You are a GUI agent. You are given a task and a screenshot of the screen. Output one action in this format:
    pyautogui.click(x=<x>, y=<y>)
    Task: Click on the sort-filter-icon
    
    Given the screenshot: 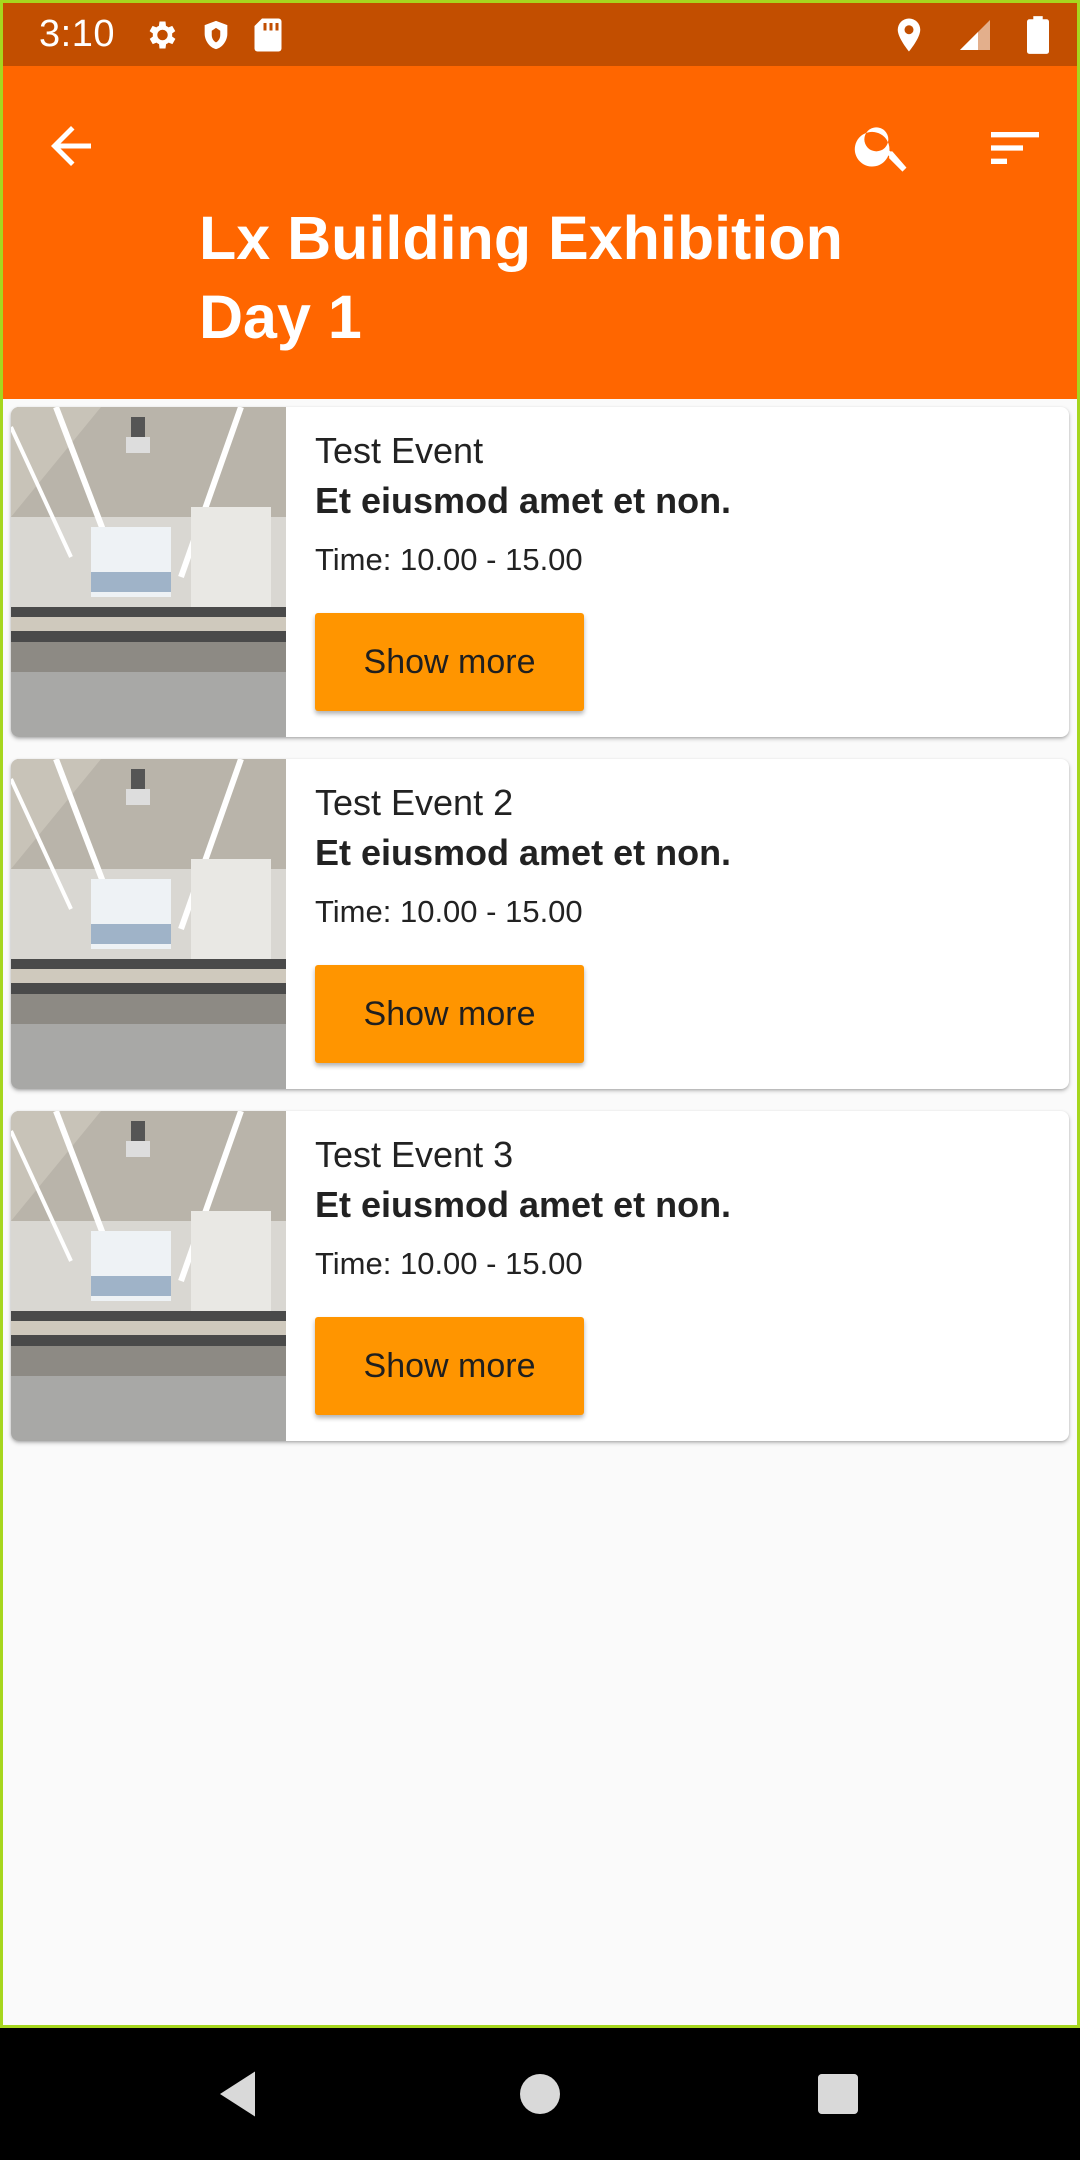 What is the action you would take?
    pyautogui.click(x=1015, y=148)
    